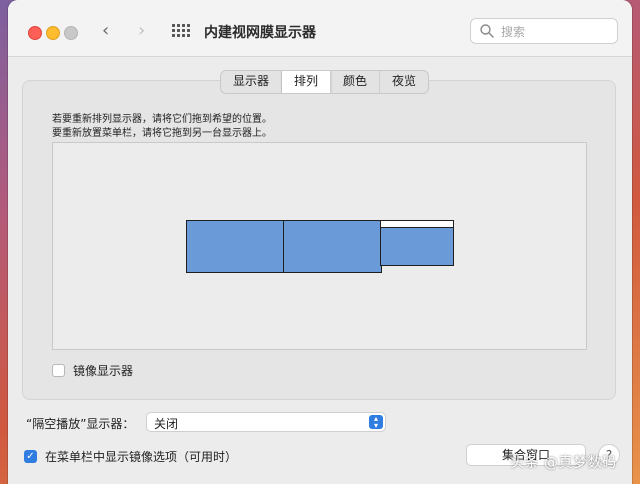  What do you see at coordinates (141, 30) in the screenshot?
I see `chevron-right-icon: ›` at bounding box center [141, 30].